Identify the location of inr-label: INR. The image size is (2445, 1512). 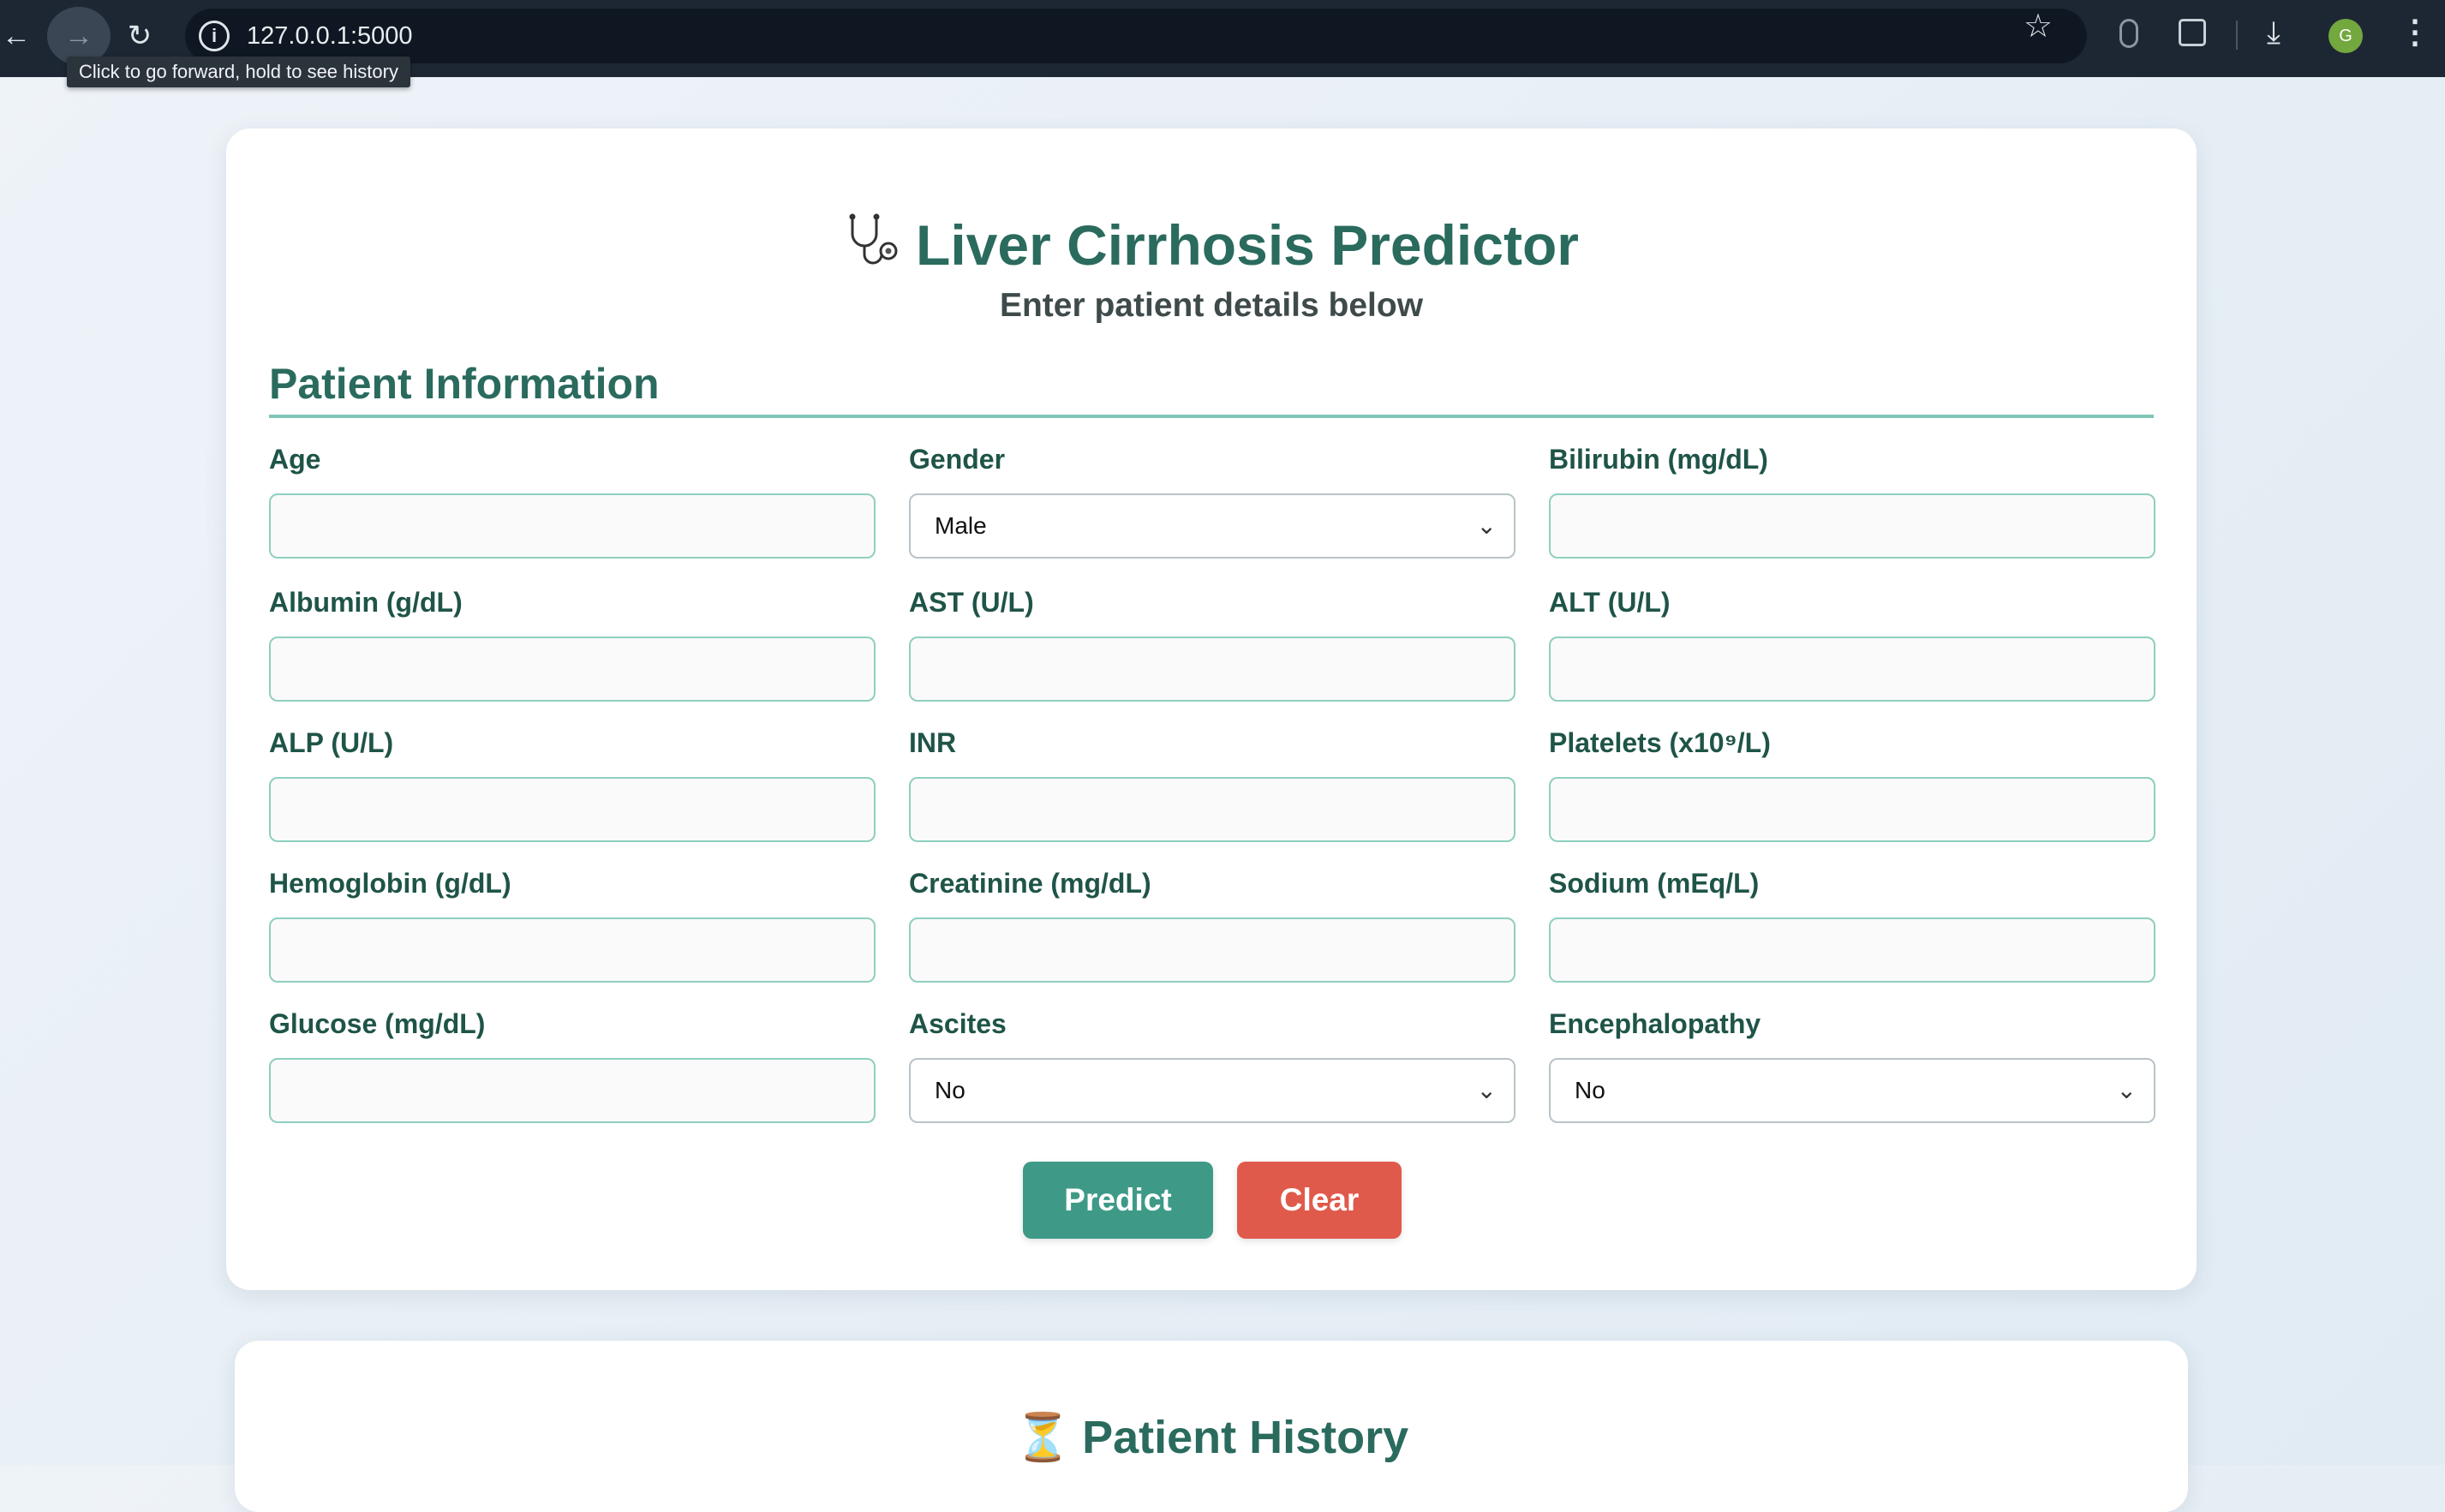
(933, 742).